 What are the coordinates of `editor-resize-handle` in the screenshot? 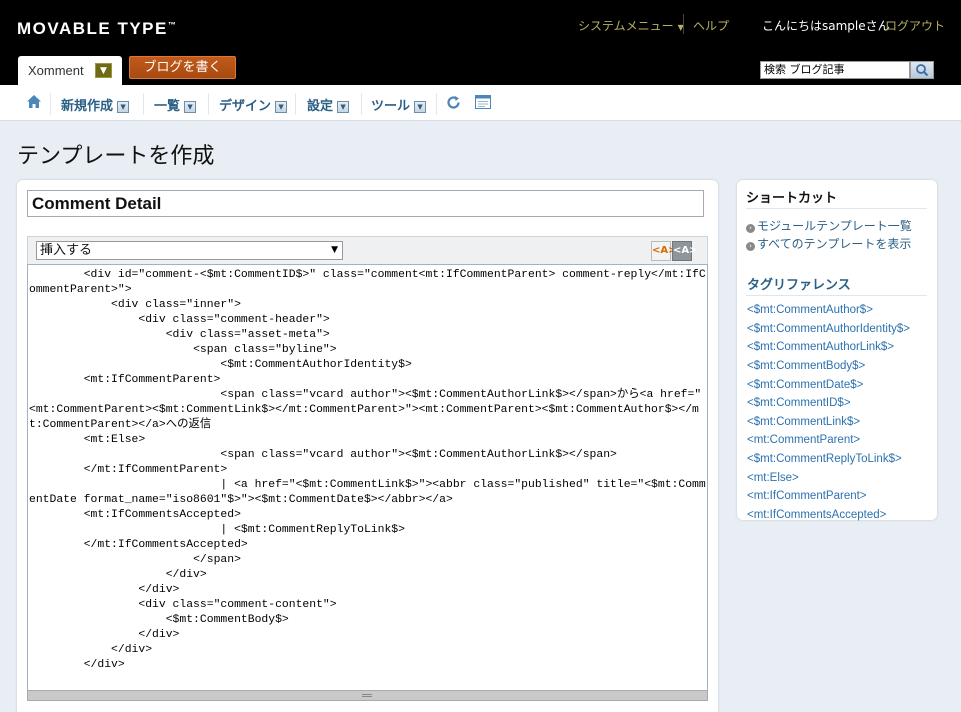 It's located at (367, 695).